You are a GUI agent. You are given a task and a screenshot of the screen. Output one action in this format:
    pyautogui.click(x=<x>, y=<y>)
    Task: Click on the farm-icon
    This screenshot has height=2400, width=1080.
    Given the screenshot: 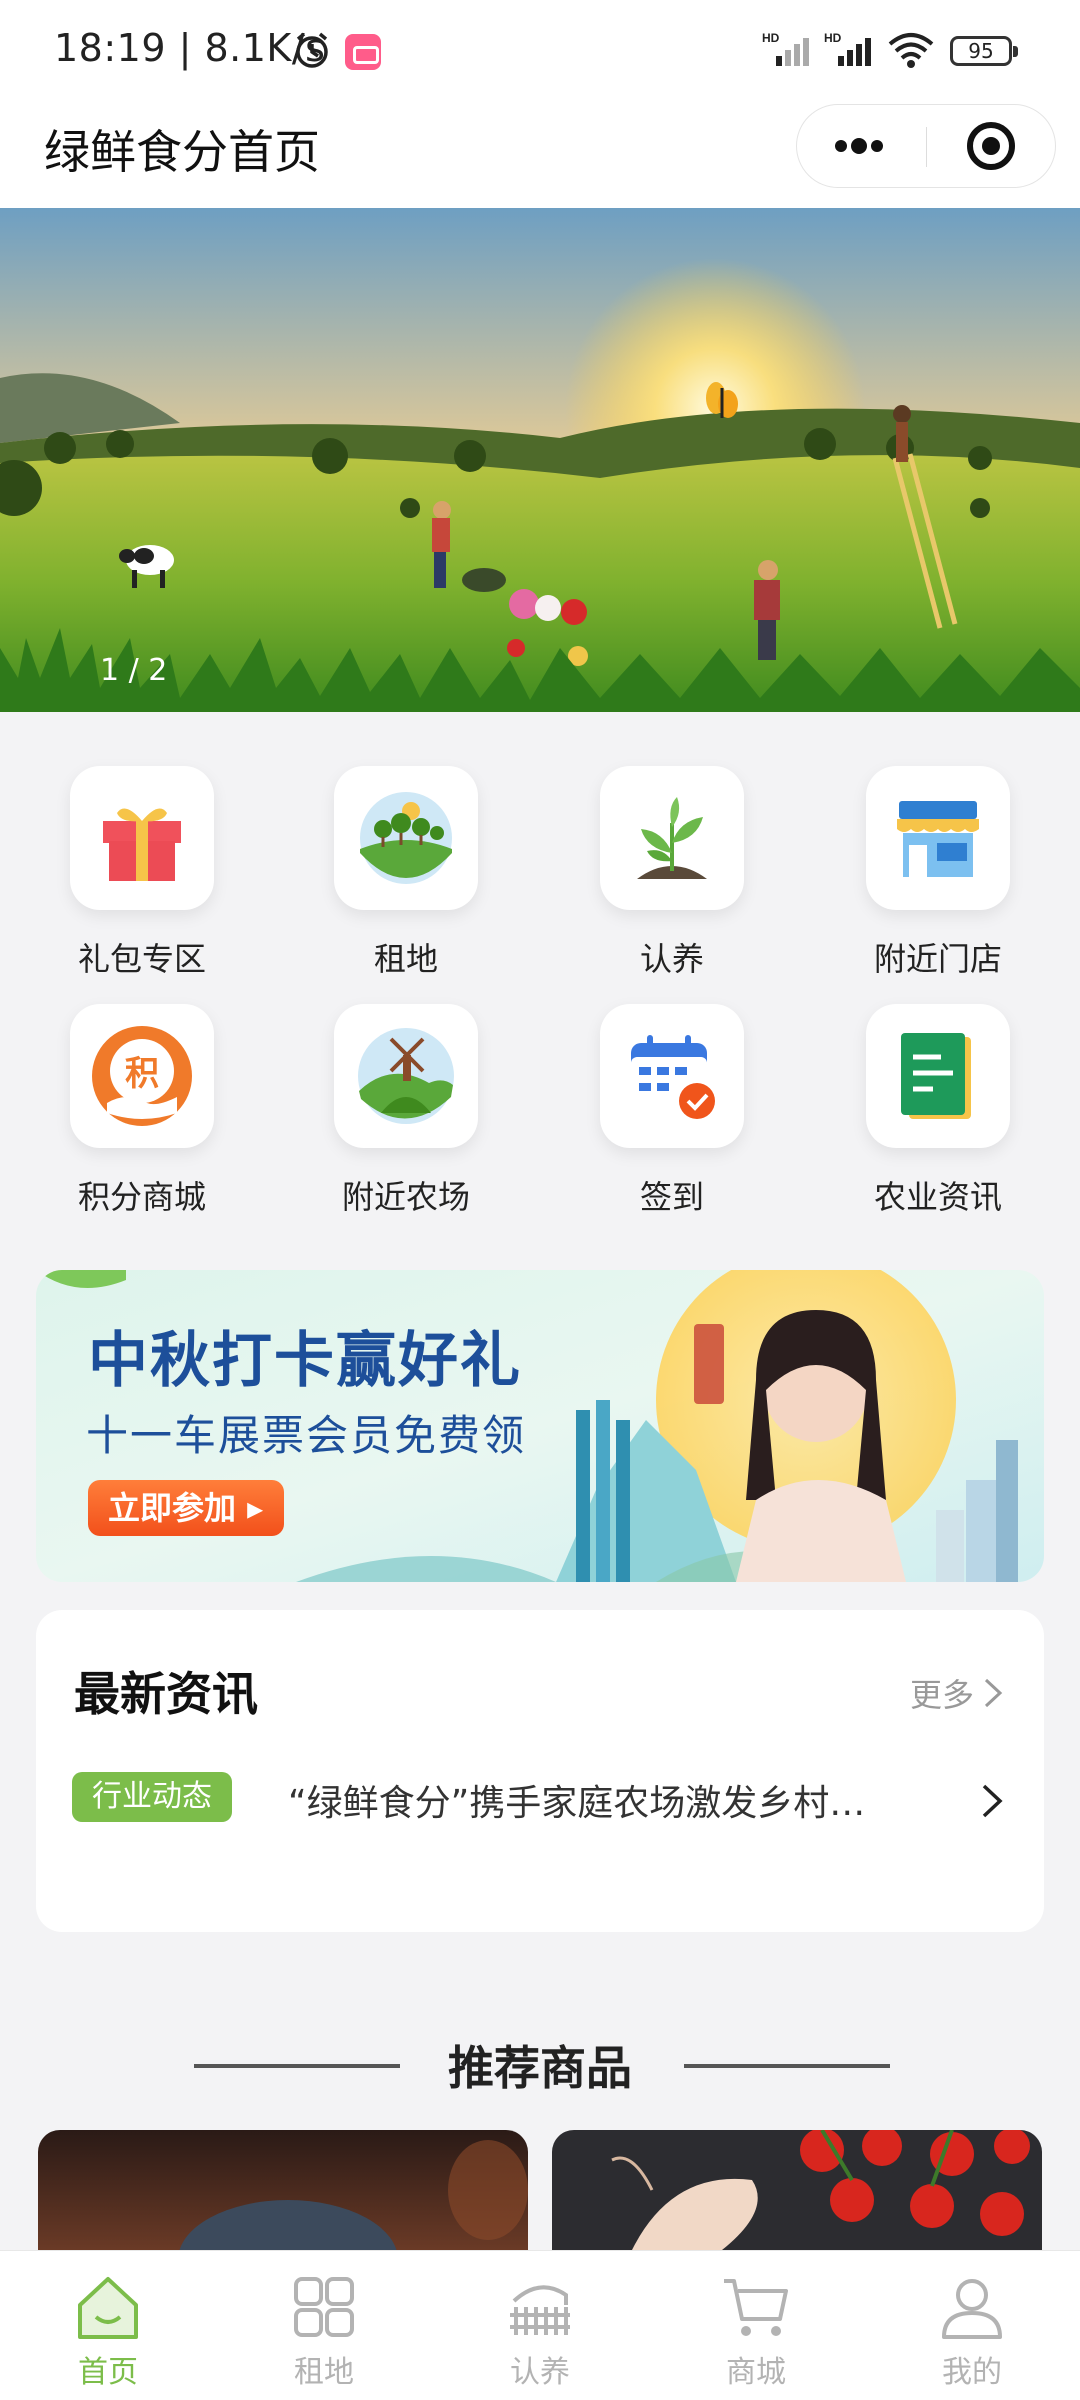 What is the action you would take?
    pyautogui.click(x=406, y=1076)
    